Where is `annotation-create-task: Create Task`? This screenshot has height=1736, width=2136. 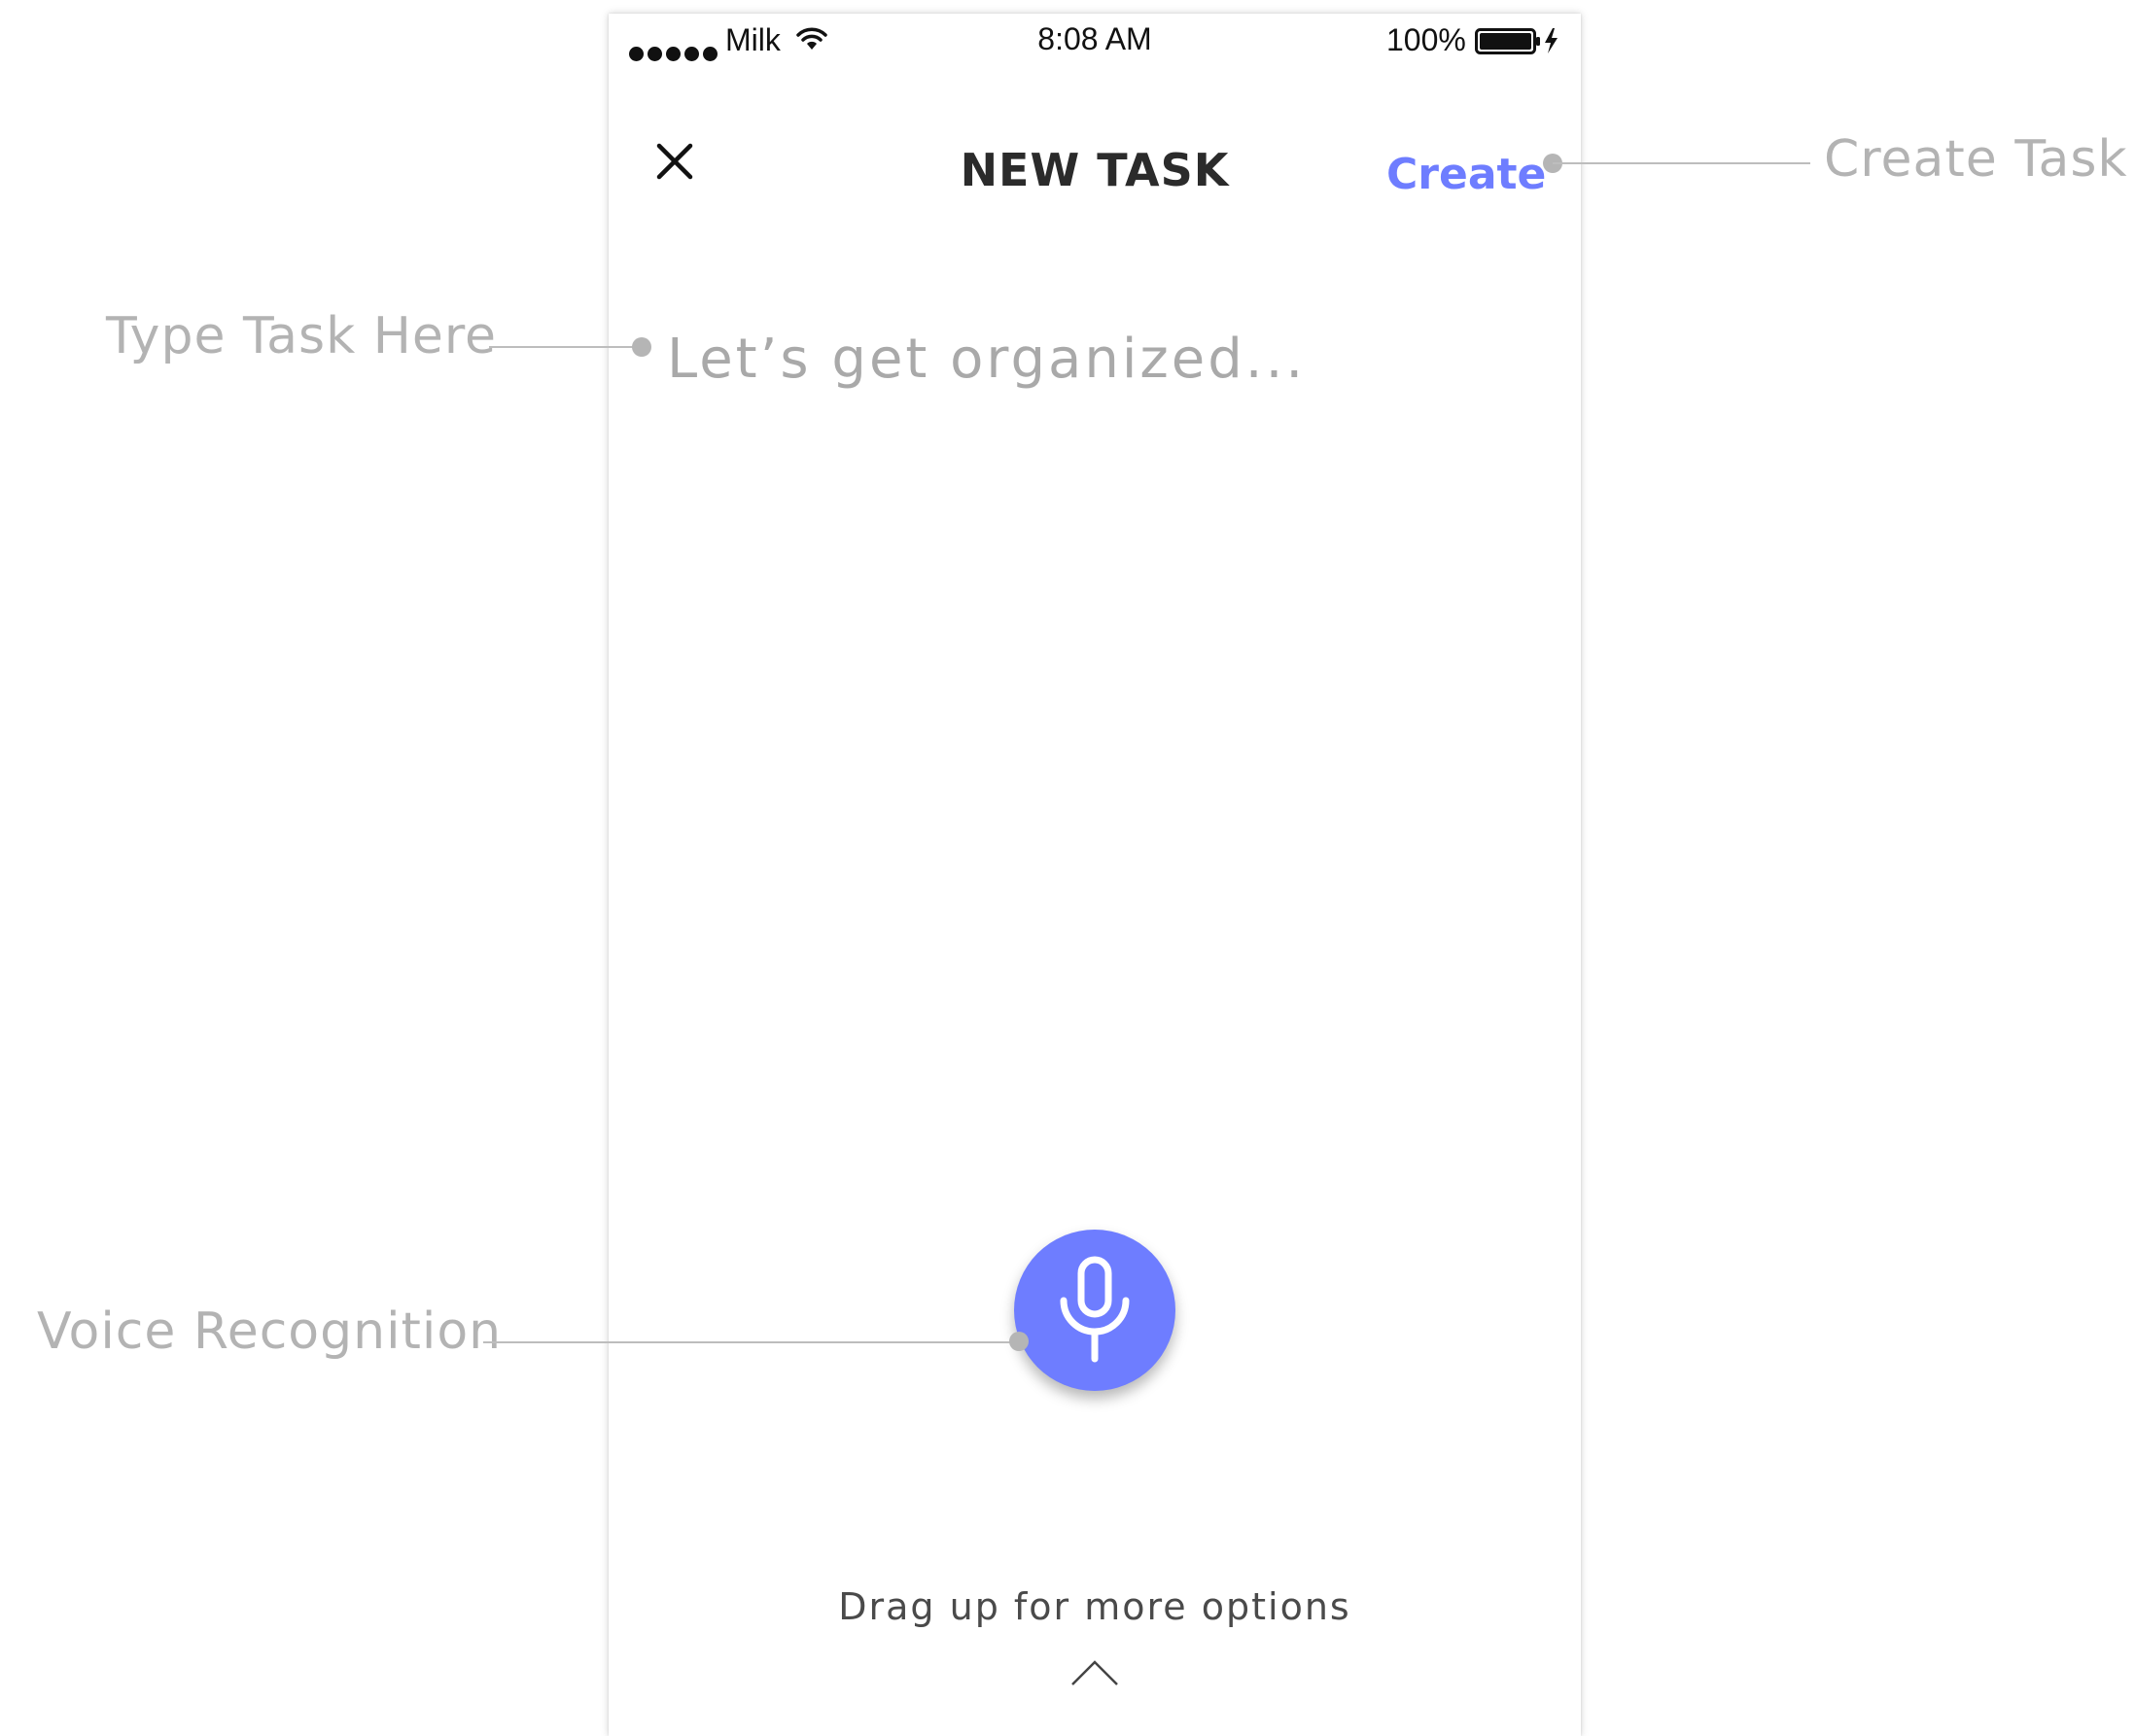
annotation-create-task: Create Task is located at coordinates (1976, 159).